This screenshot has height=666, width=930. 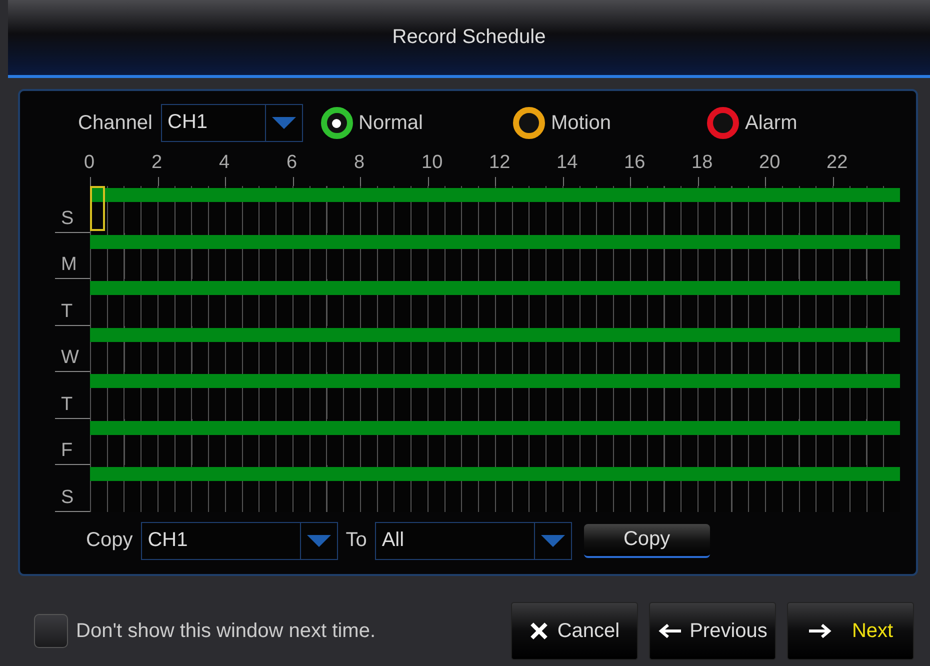 What do you see at coordinates (89, 163) in the screenshot?
I see `hour-label: 0` at bounding box center [89, 163].